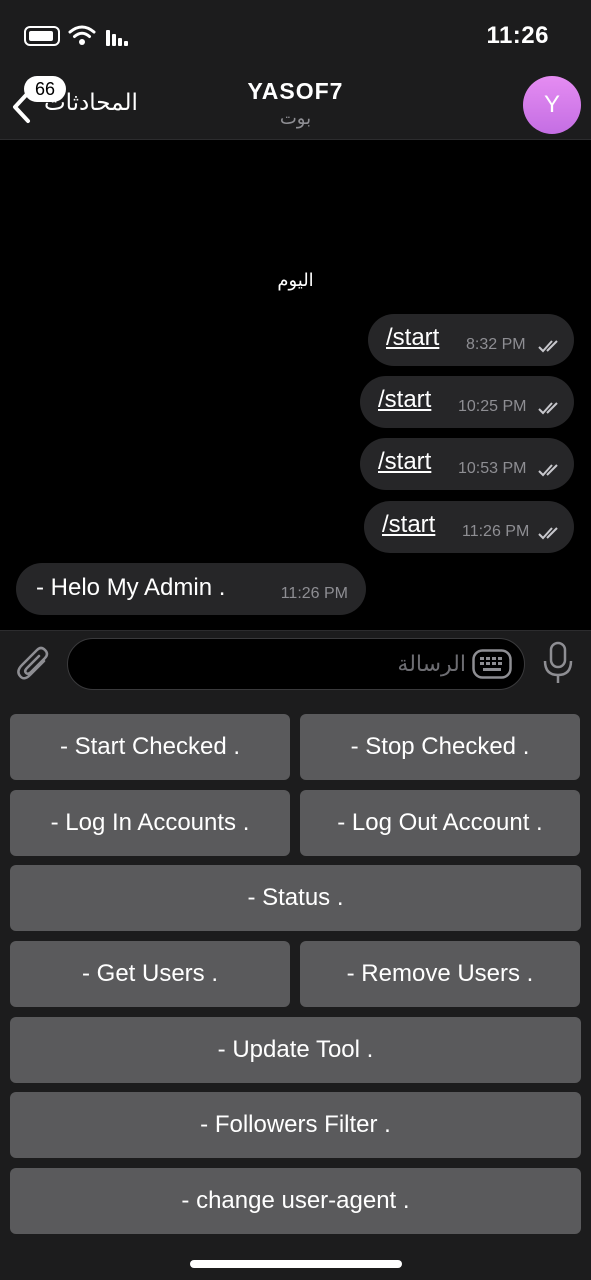 The width and height of the screenshot is (591, 1280). What do you see at coordinates (295, 35) in the screenshot?
I see `status-bar: 11:26` at bounding box center [295, 35].